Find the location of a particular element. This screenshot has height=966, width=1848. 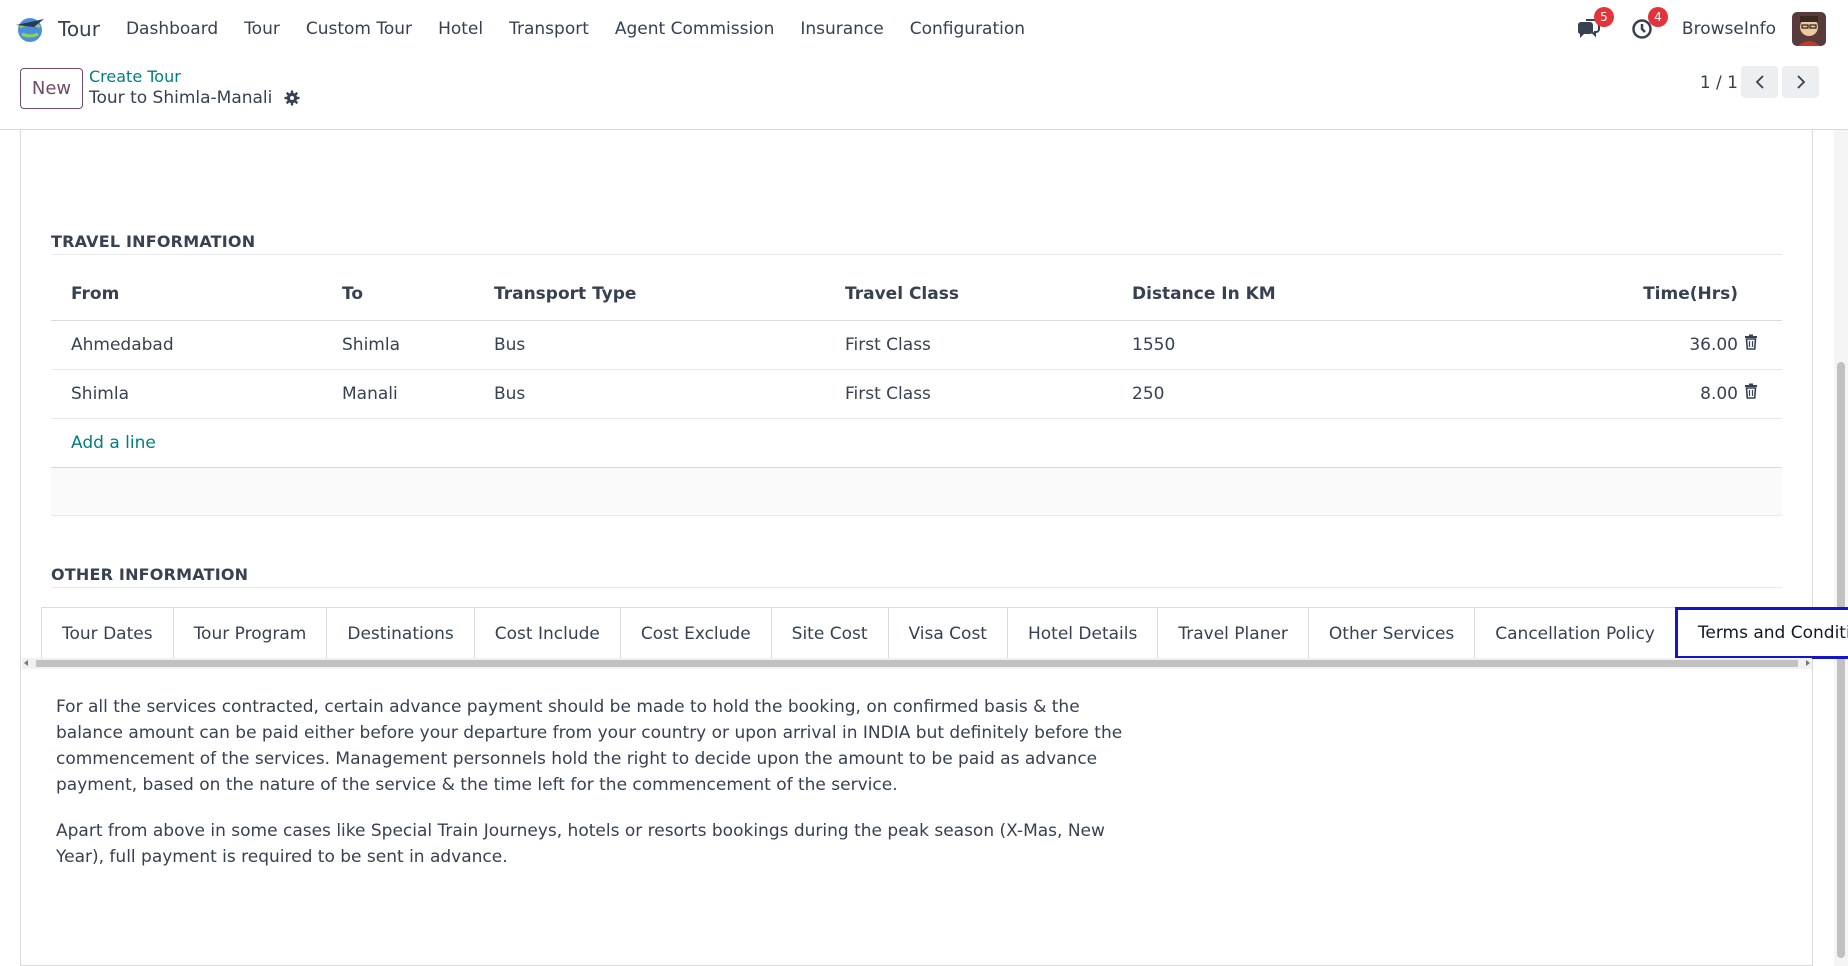

user-avatar is located at coordinates (1809, 29).